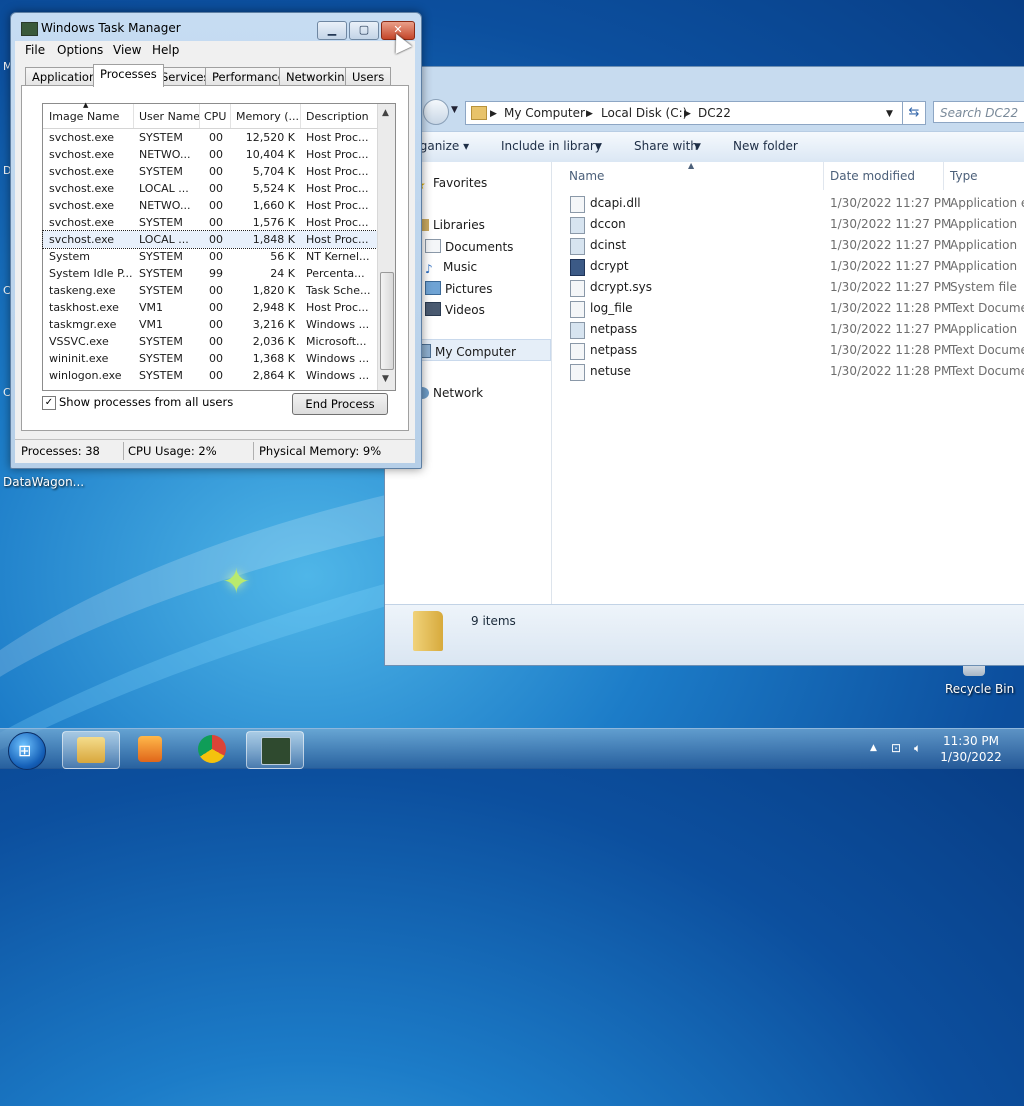  What do you see at coordinates (385, 113) in the screenshot?
I see `scroll-up-icon: ▲` at bounding box center [385, 113].